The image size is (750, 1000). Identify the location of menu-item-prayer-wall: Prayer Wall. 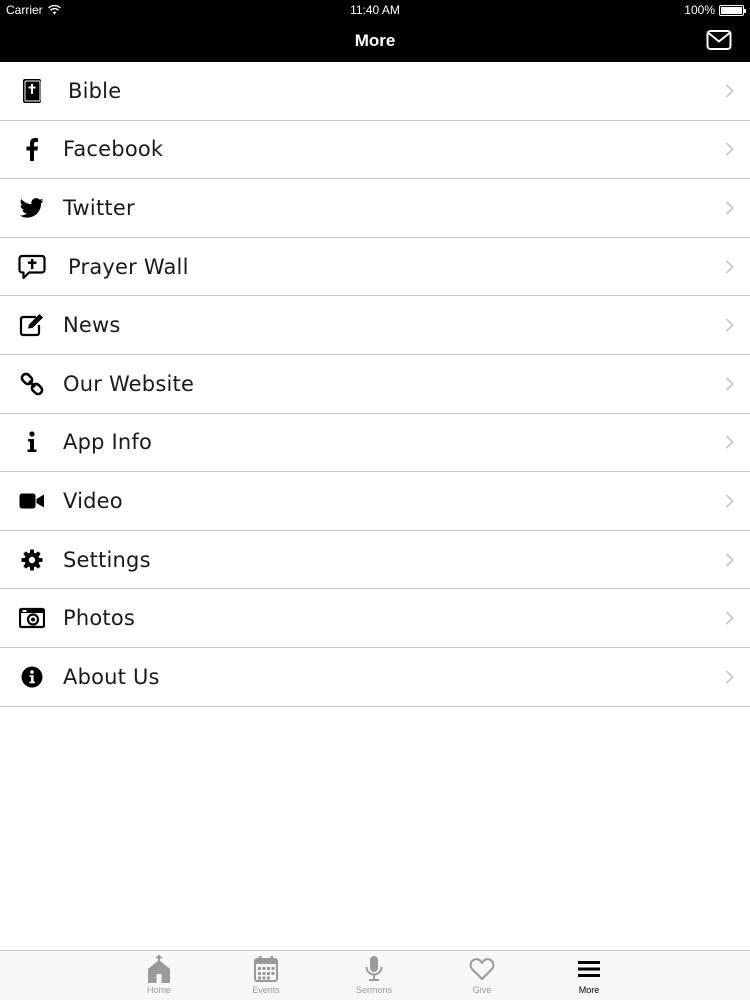
(375, 267).